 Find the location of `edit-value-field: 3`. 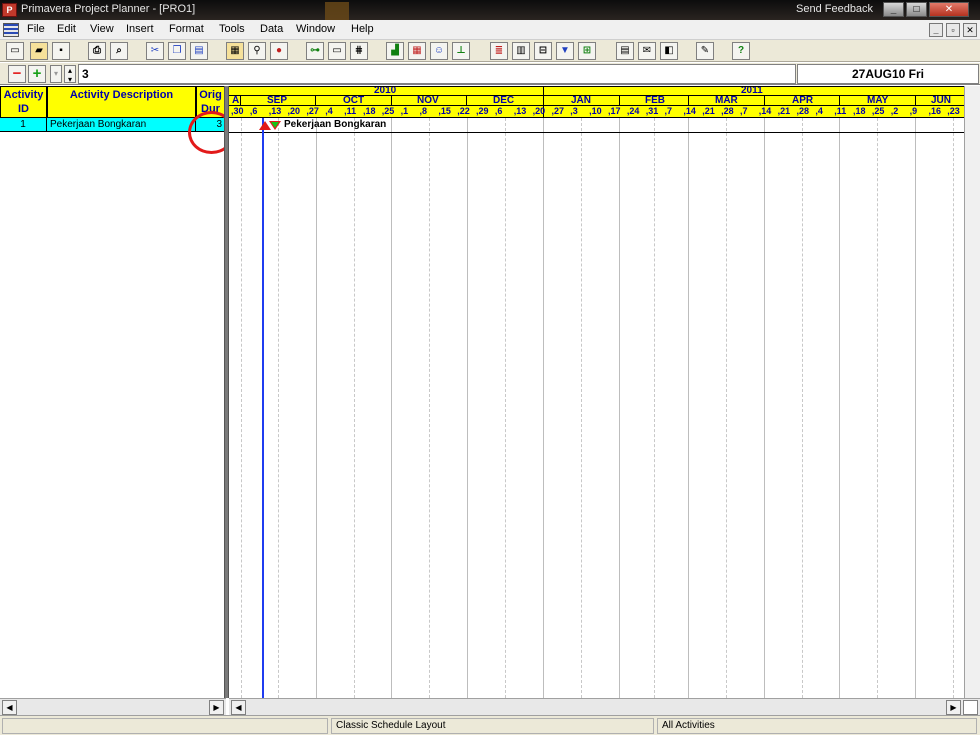

edit-value-field: 3 is located at coordinates (437, 74).